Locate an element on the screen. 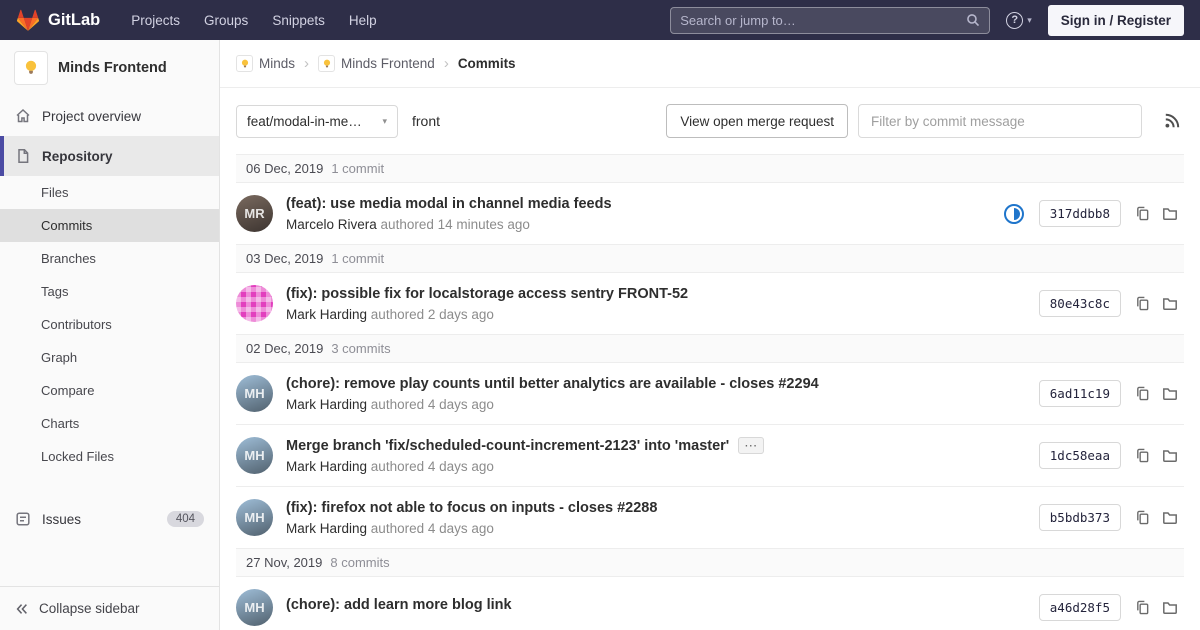 Image resolution: width=1200 pixels, height=630 pixels. project-context-link: Minds Frontend is located at coordinates (109, 68).